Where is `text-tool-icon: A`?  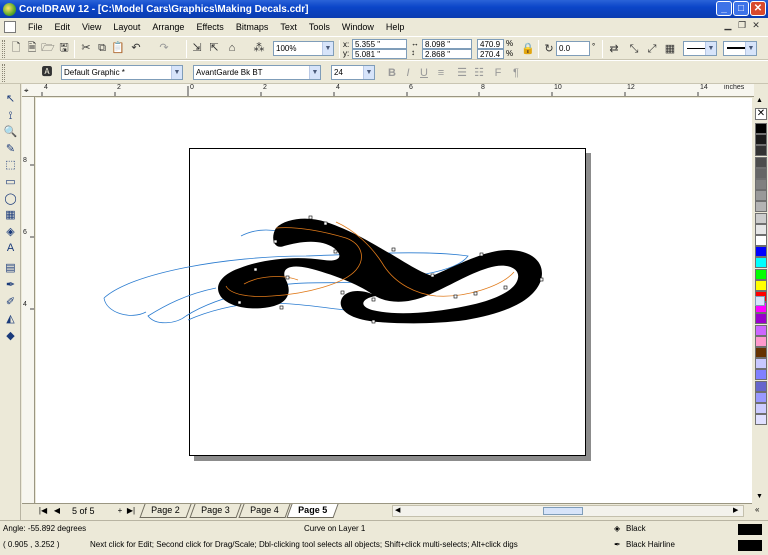
text-tool-icon: A is located at coordinates (10, 248).